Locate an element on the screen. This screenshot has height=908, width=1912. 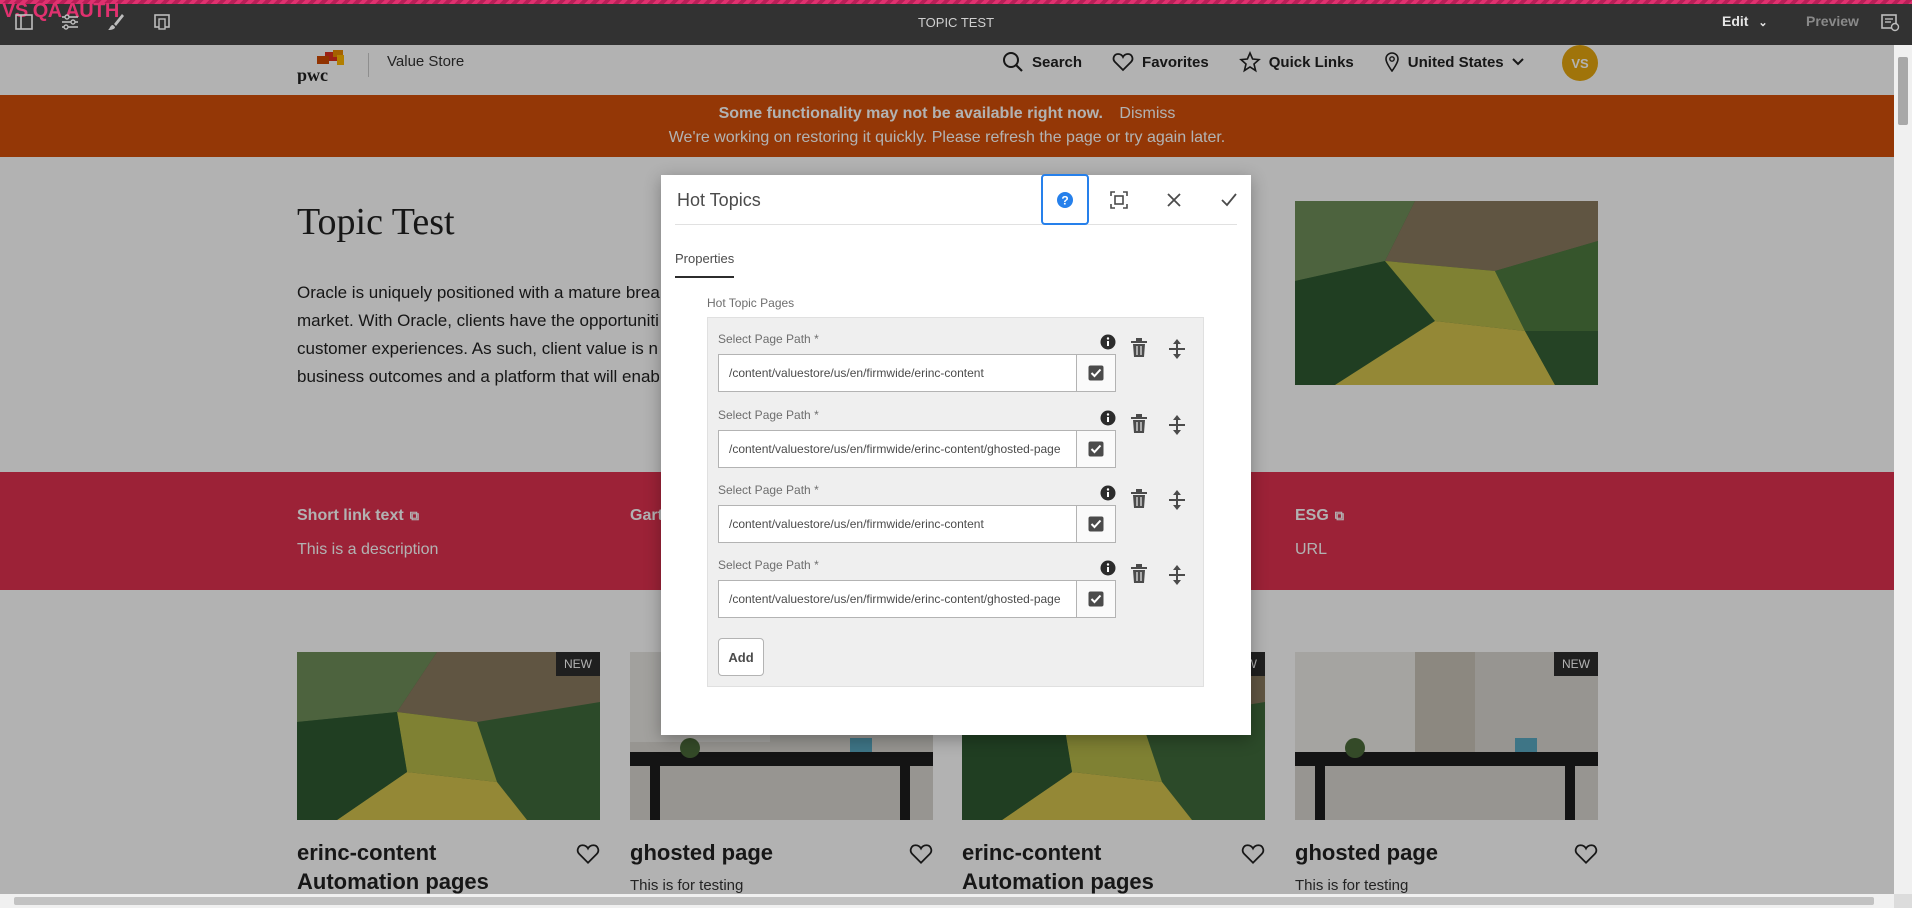
page-title: TOPIC TEST is located at coordinates (956, 22).